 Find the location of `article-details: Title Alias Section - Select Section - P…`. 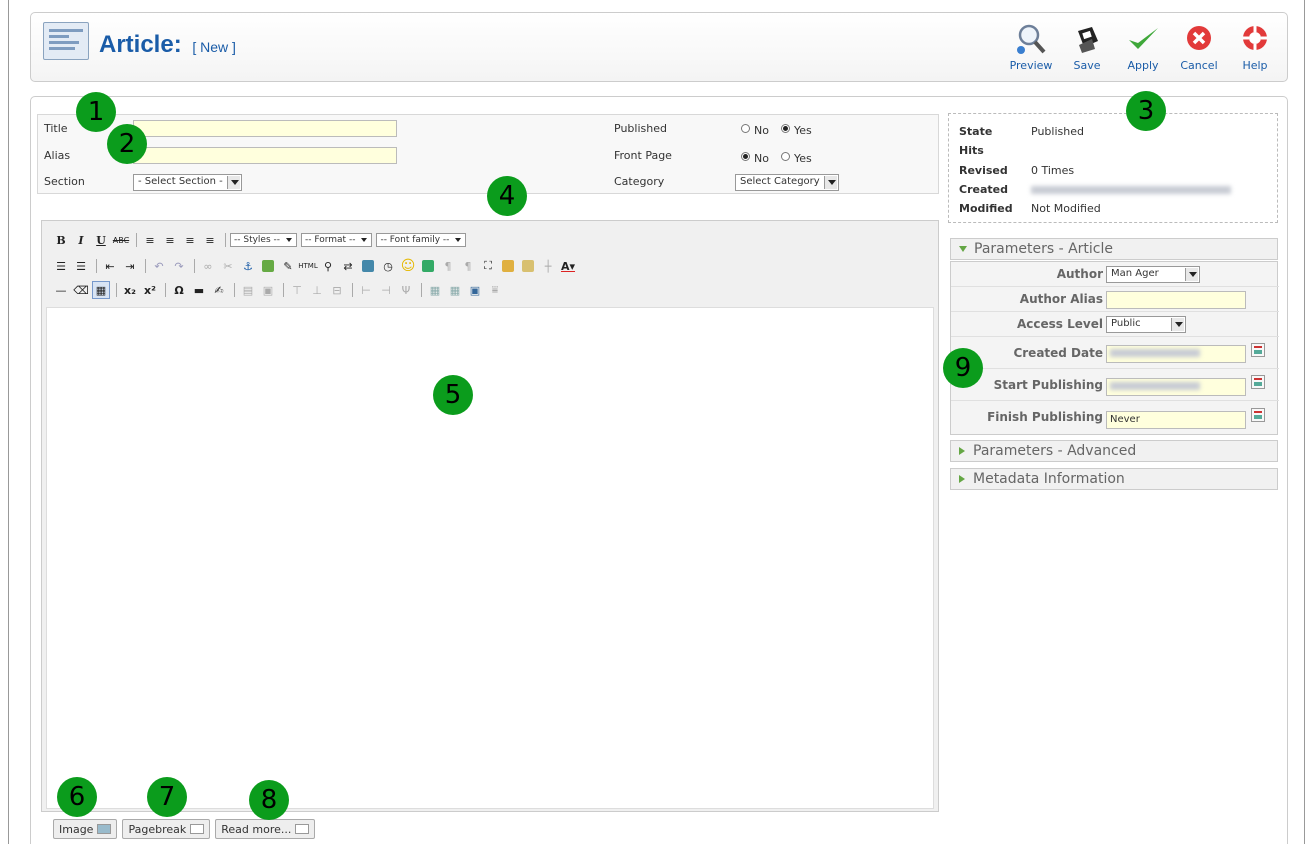

article-details: Title Alias Section - Select Section - P… is located at coordinates (488, 154).